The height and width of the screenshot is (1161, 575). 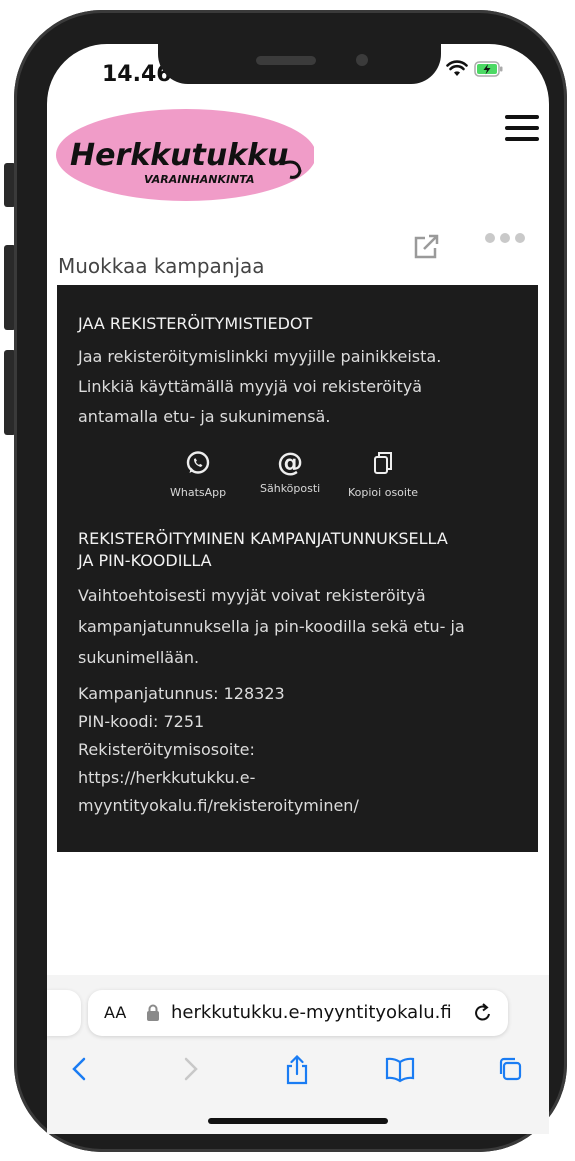 I want to click on whatsapp-label: WhatsApp, so click(x=198, y=492).